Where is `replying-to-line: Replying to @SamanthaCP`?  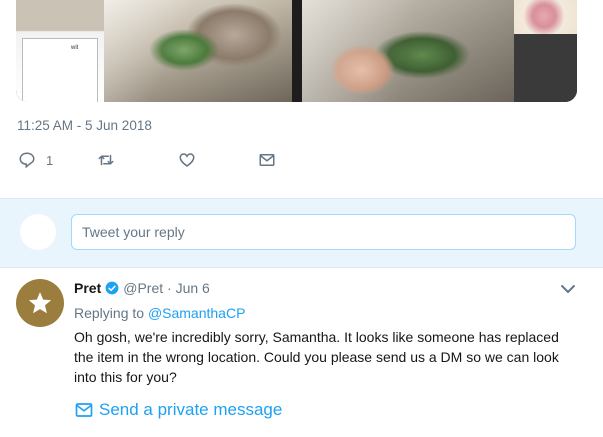 replying-to-line: Replying to @SamanthaCP is located at coordinates (159, 313).